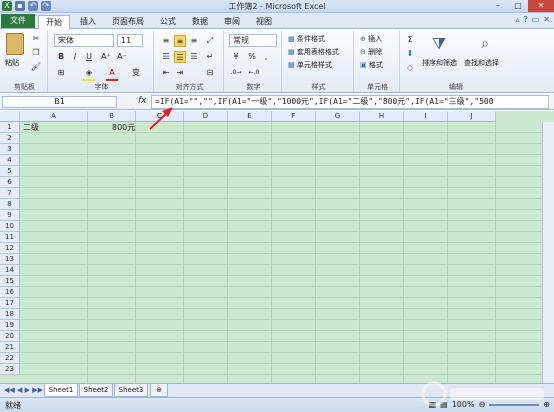 The width and height of the screenshot is (554, 412). Describe the element at coordinates (112, 116) in the screenshot. I see `column-header-b: B` at that location.